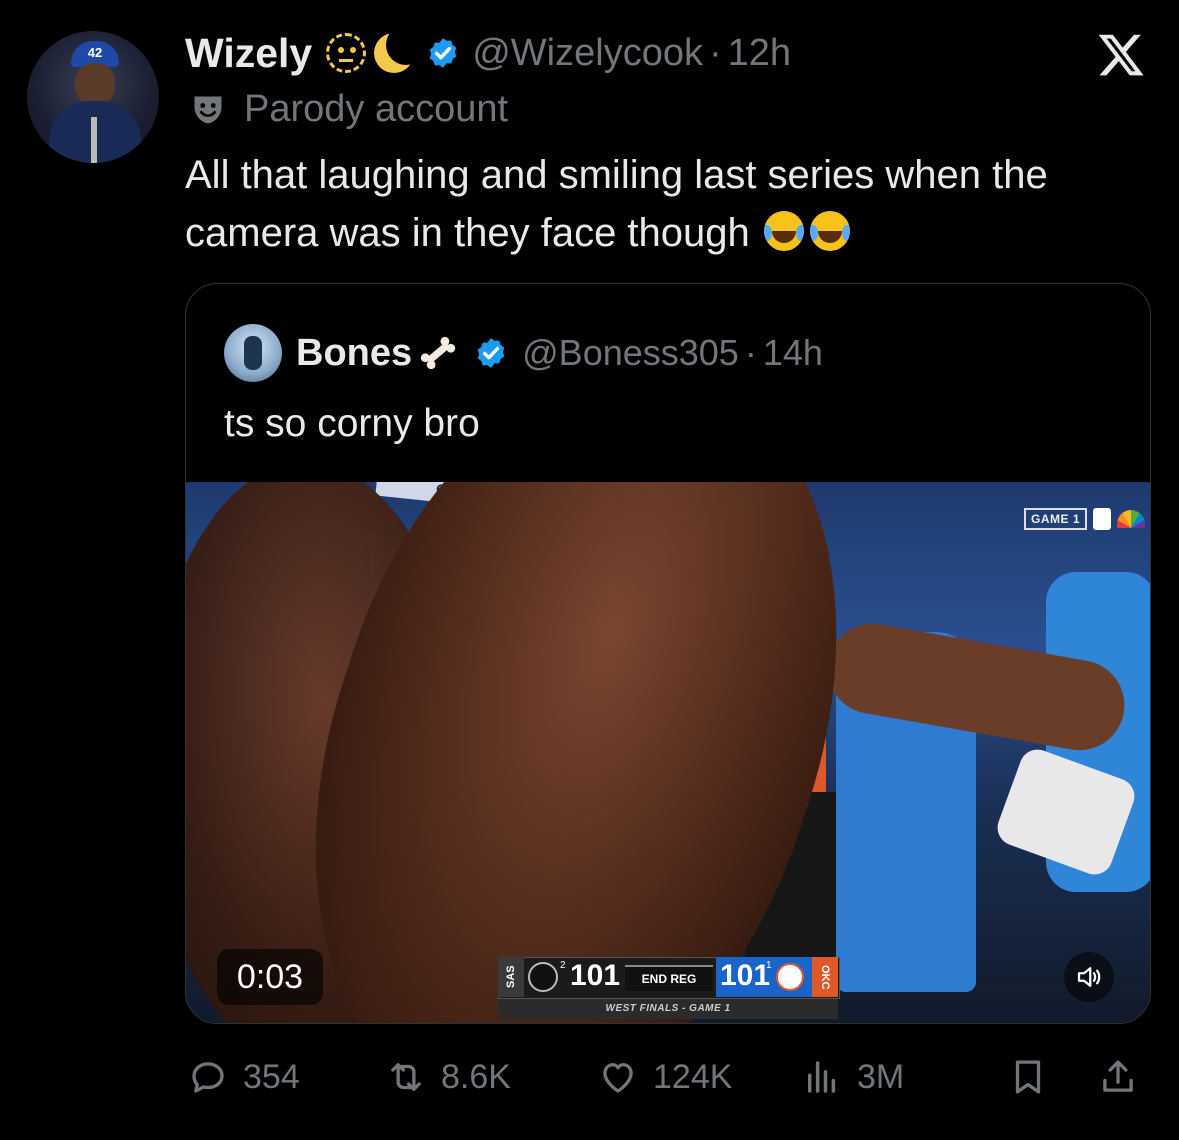 The image size is (1179, 1140). Describe the element at coordinates (881, 1076) in the screenshot. I see `views-count: 3M` at that location.